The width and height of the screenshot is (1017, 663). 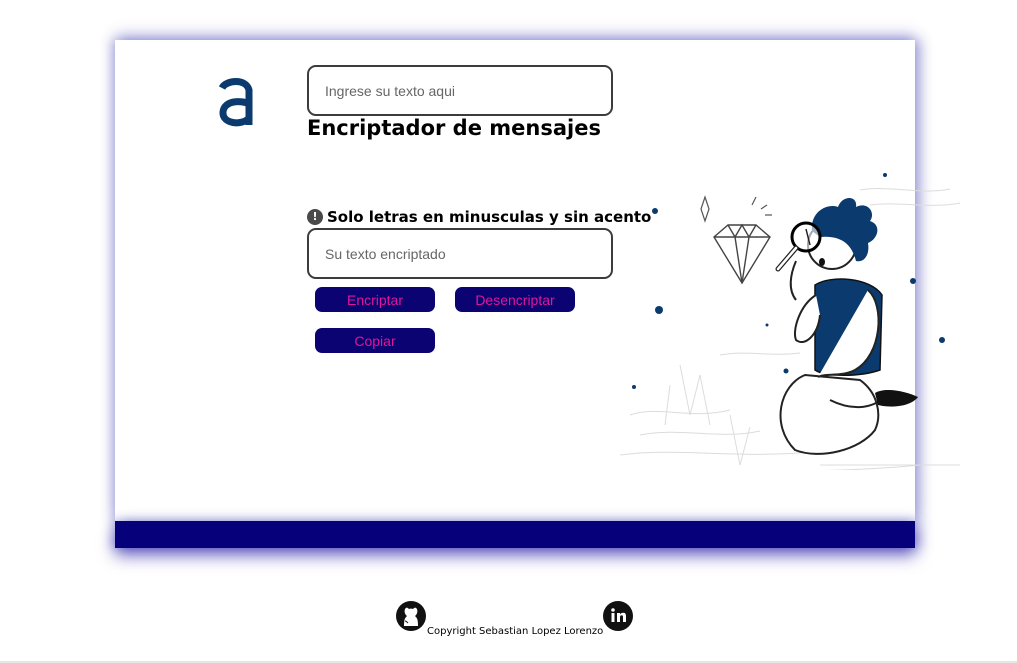 What do you see at coordinates (515, 534) in the screenshot?
I see `card-bottom-band` at bounding box center [515, 534].